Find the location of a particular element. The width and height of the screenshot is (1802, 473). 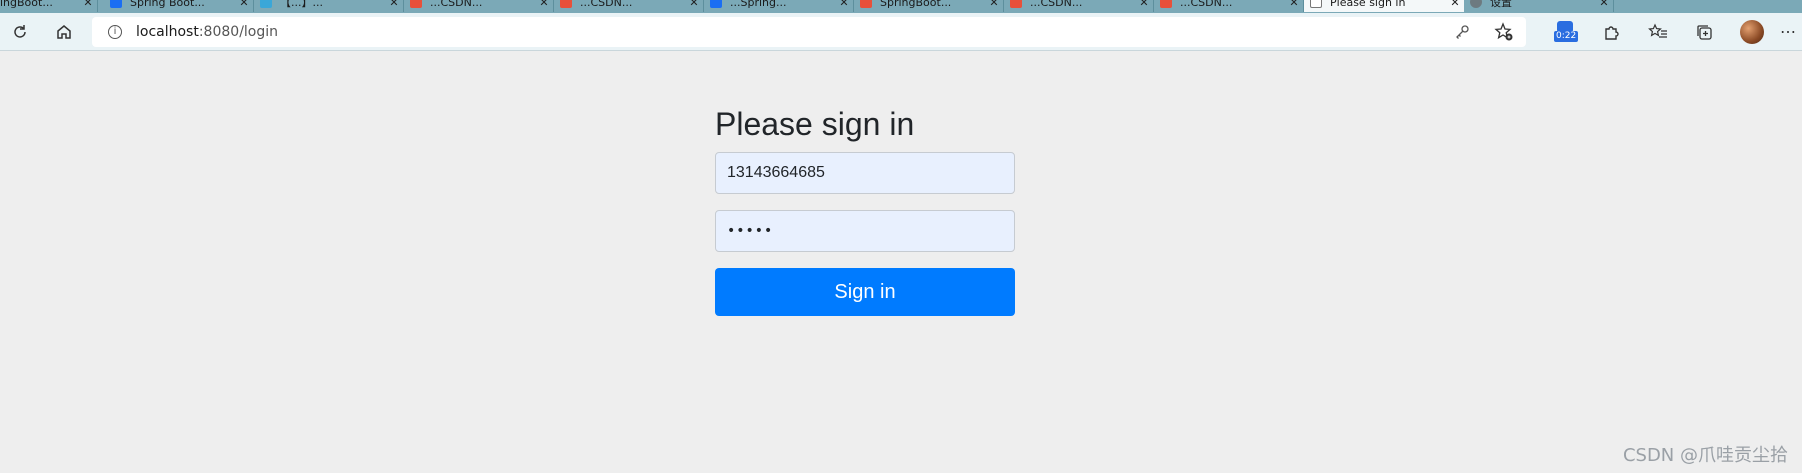

more-icon: ⋯ is located at coordinates (1788, 32).